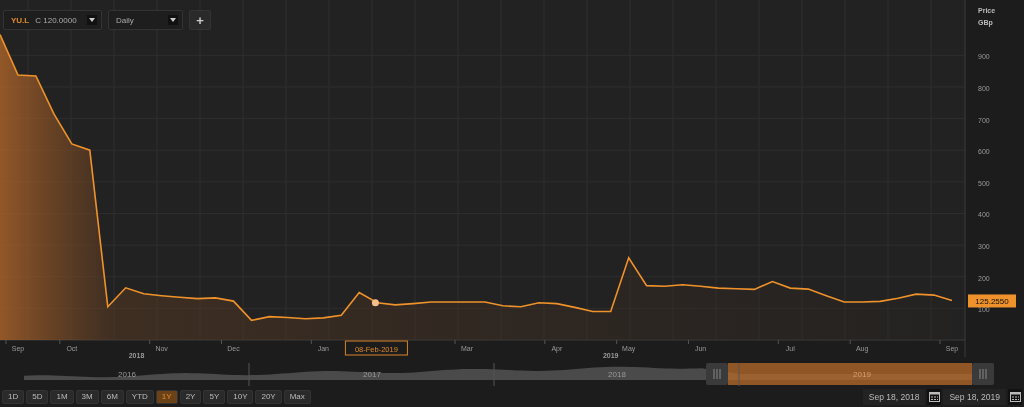  I want to click on range-button: 5D, so click(37, 396).